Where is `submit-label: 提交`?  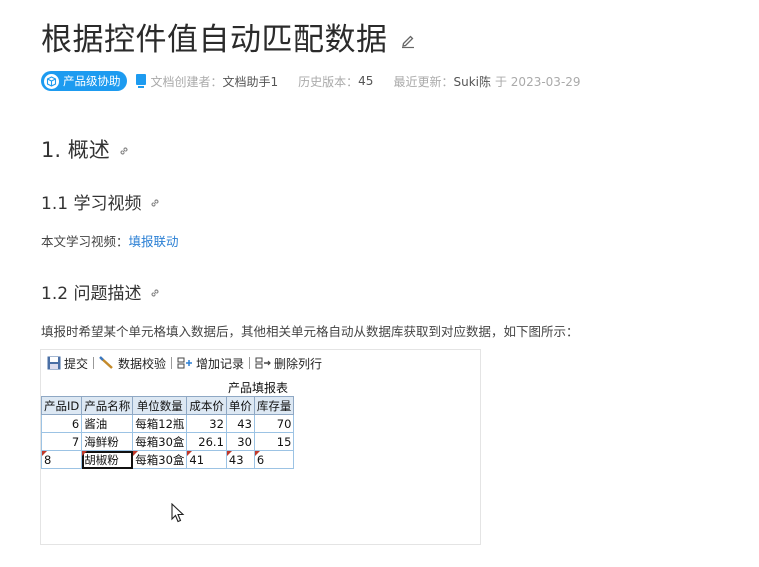 submit-label: 提交 is located at coordinates (76, 363).